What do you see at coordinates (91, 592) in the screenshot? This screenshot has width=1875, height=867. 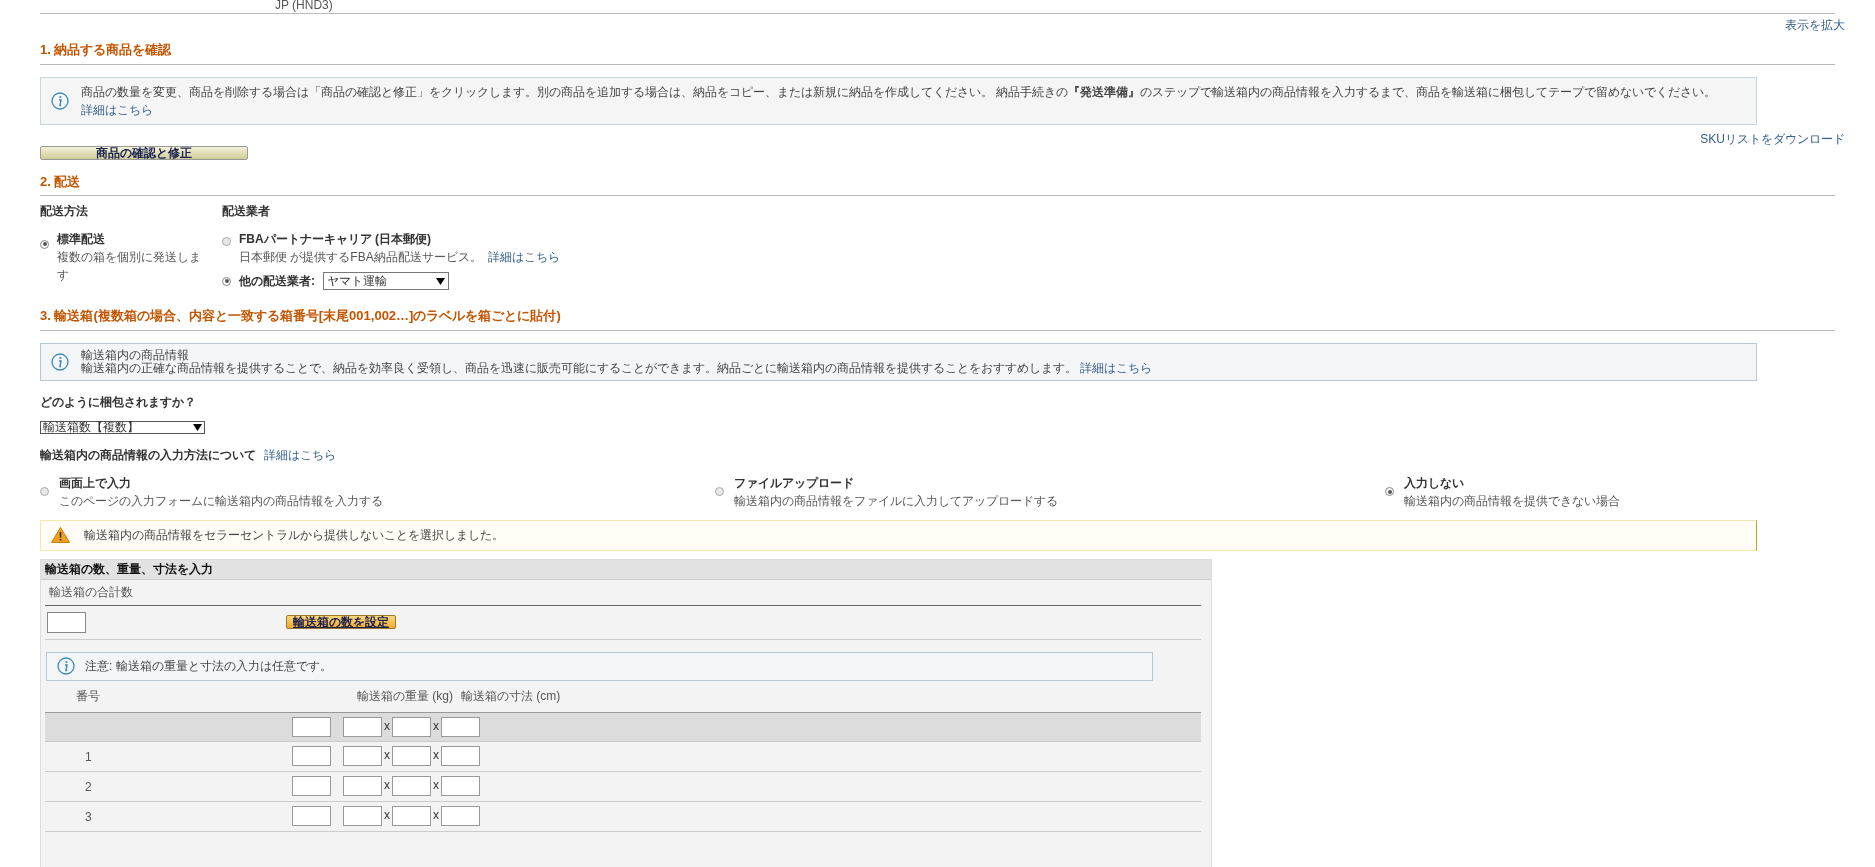 I see `field-label: 輸送箱の合計数` at bounding box center [91, 592].